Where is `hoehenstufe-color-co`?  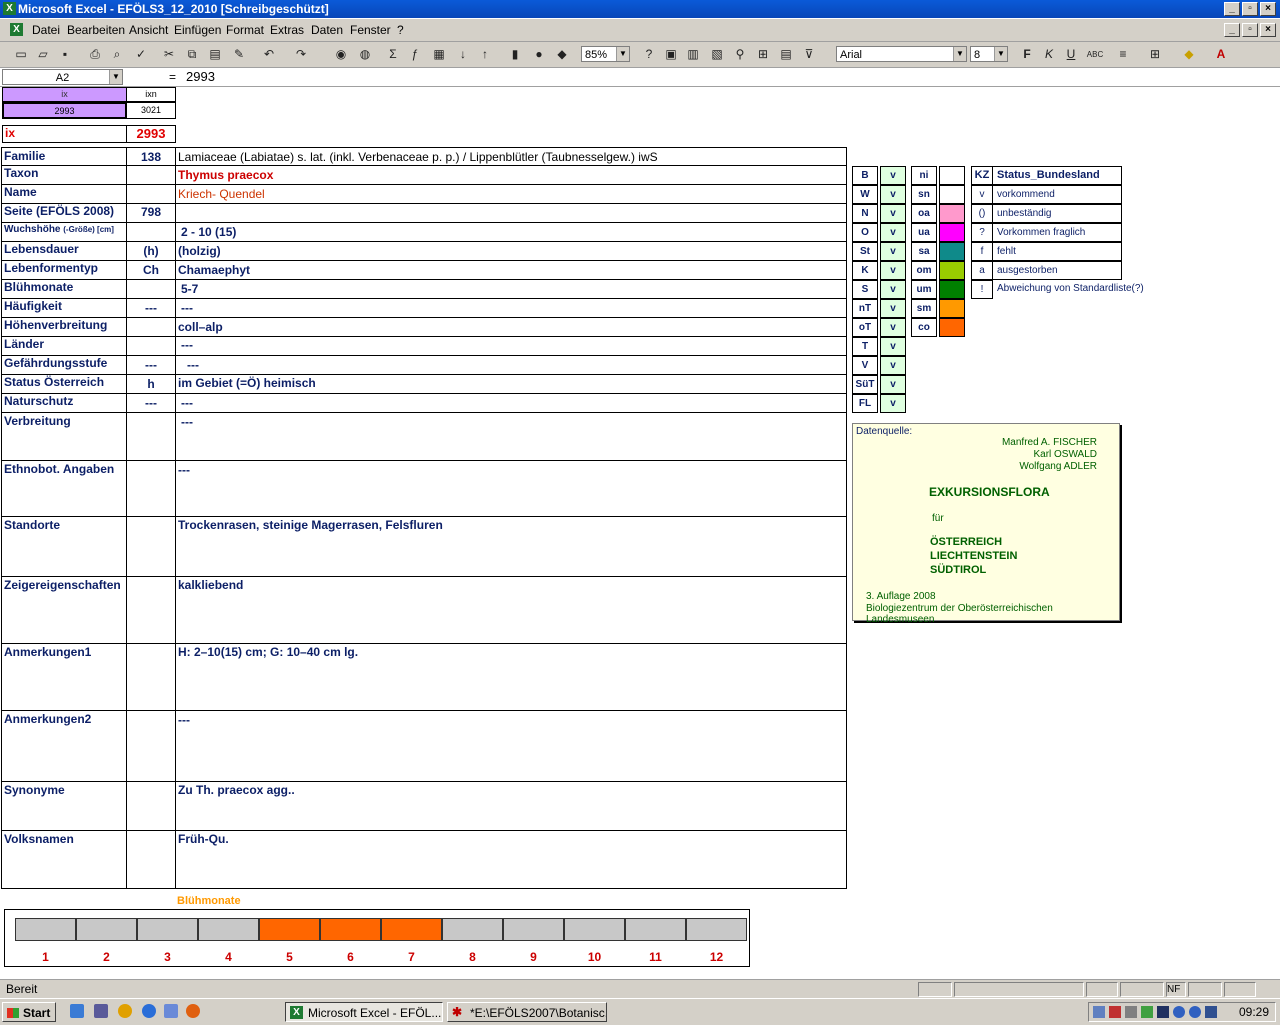 hoehenstufe-color-co is located at coordinates (952, 327).